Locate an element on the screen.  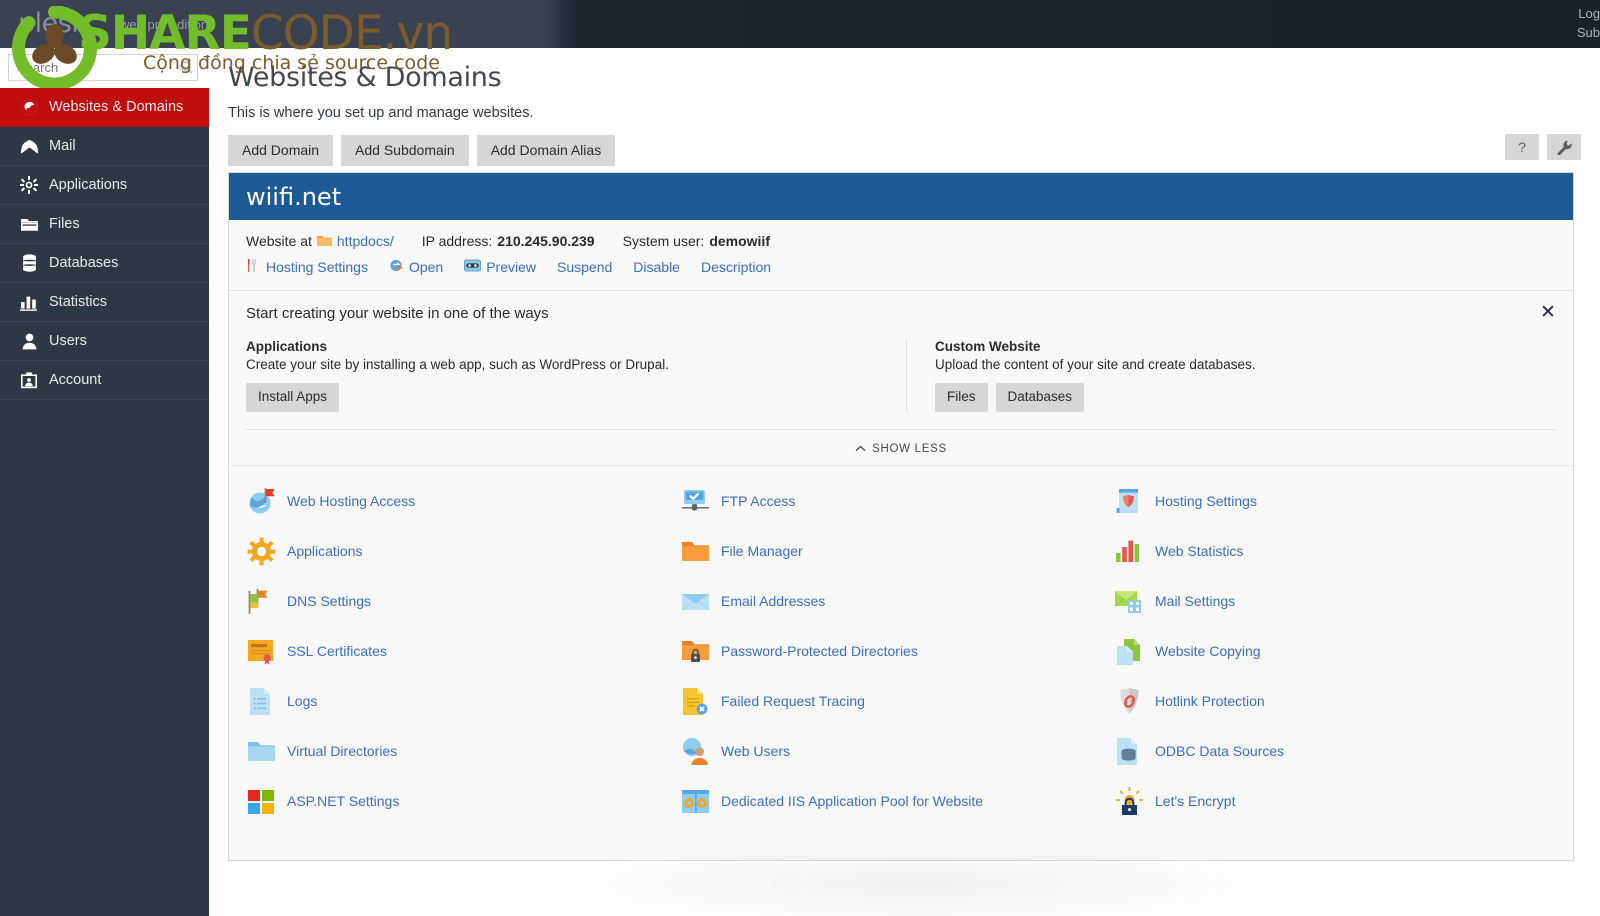
tool-failed-request-tracing: Failed Request Tracing is located at coordinates (897, 701).